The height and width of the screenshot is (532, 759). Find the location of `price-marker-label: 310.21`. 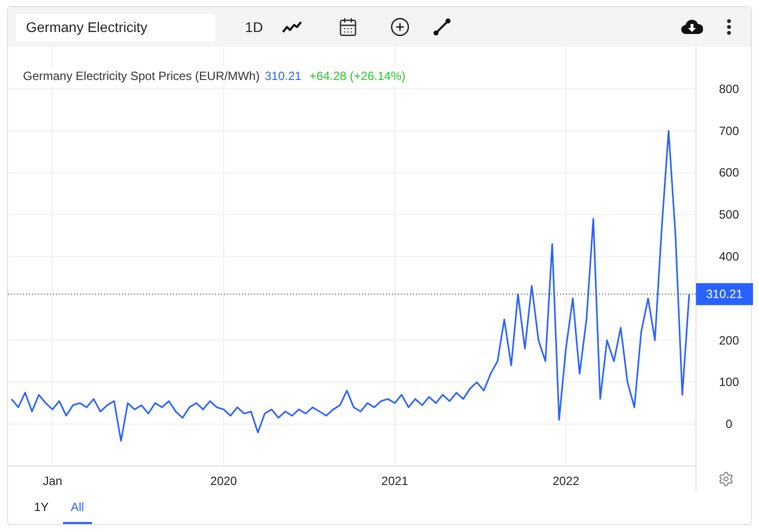

price-marker-label: 310.21 is located at coordinates (724, 294).